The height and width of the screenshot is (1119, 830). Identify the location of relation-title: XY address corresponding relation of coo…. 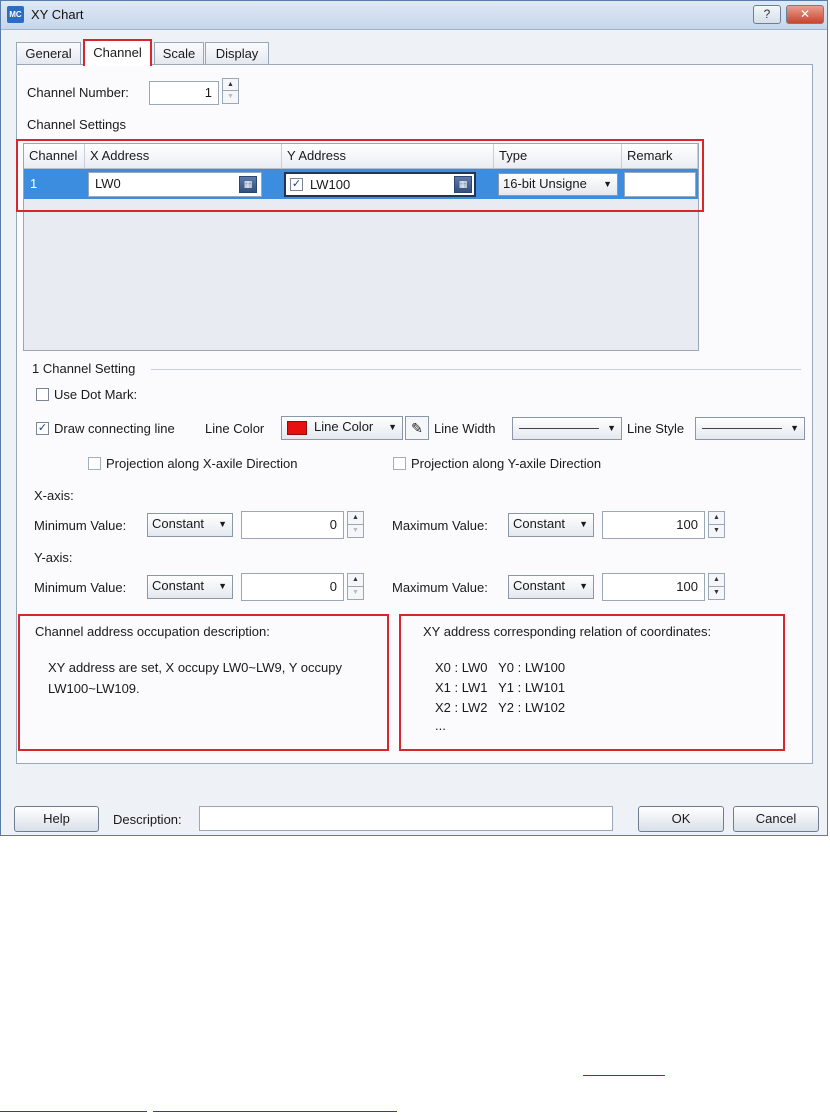
(567, 631).